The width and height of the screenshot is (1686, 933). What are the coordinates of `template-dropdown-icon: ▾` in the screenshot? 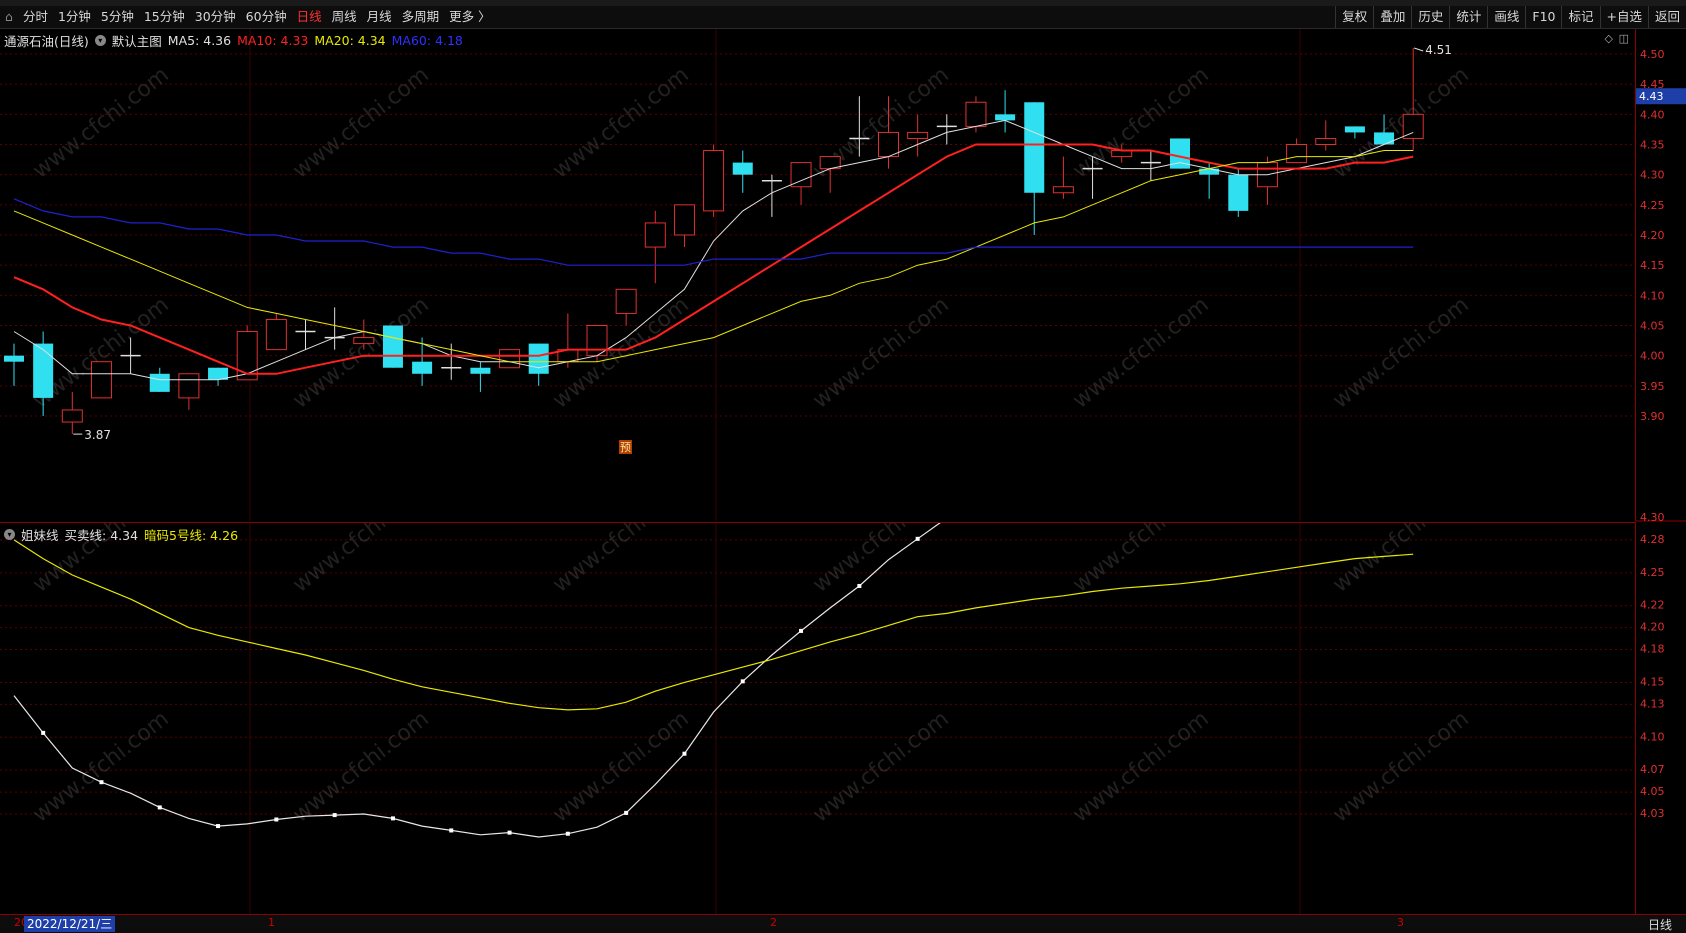 It's located at (100, 40).